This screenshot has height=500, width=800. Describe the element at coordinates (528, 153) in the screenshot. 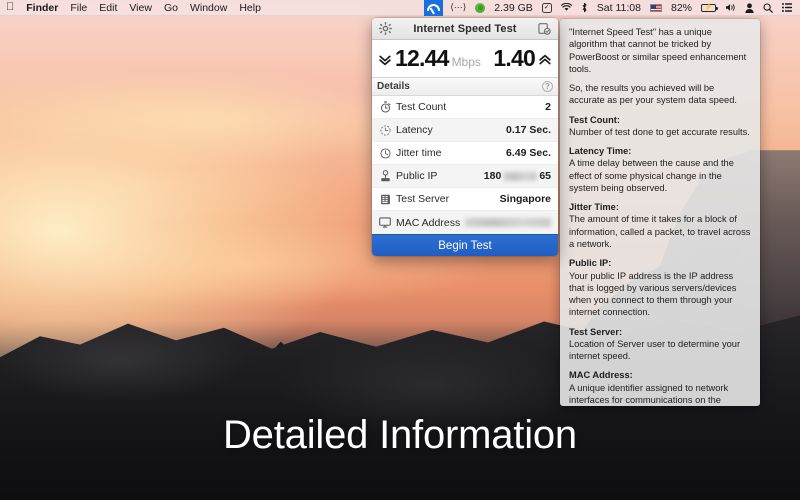

I see `row-value-jitter-time: 6.49 Sec.` at that location.